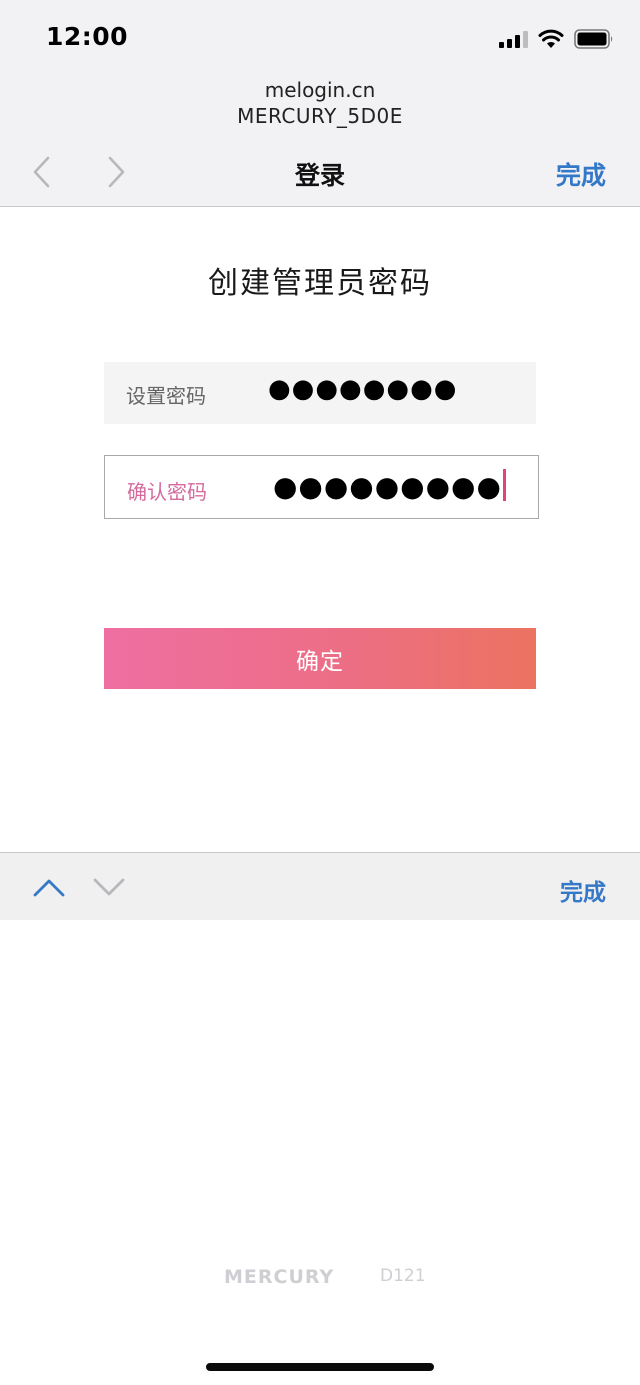 This screenshot has width=640, height=1385. Describe the element at coordinates (581, 174) in the screenshot. I see `done-button: 完成` at that location.